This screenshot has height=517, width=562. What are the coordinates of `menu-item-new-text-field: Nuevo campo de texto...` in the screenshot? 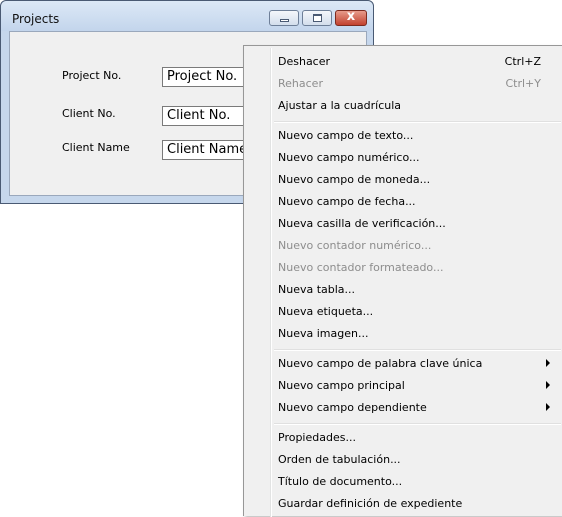 It's located at (402, 136).